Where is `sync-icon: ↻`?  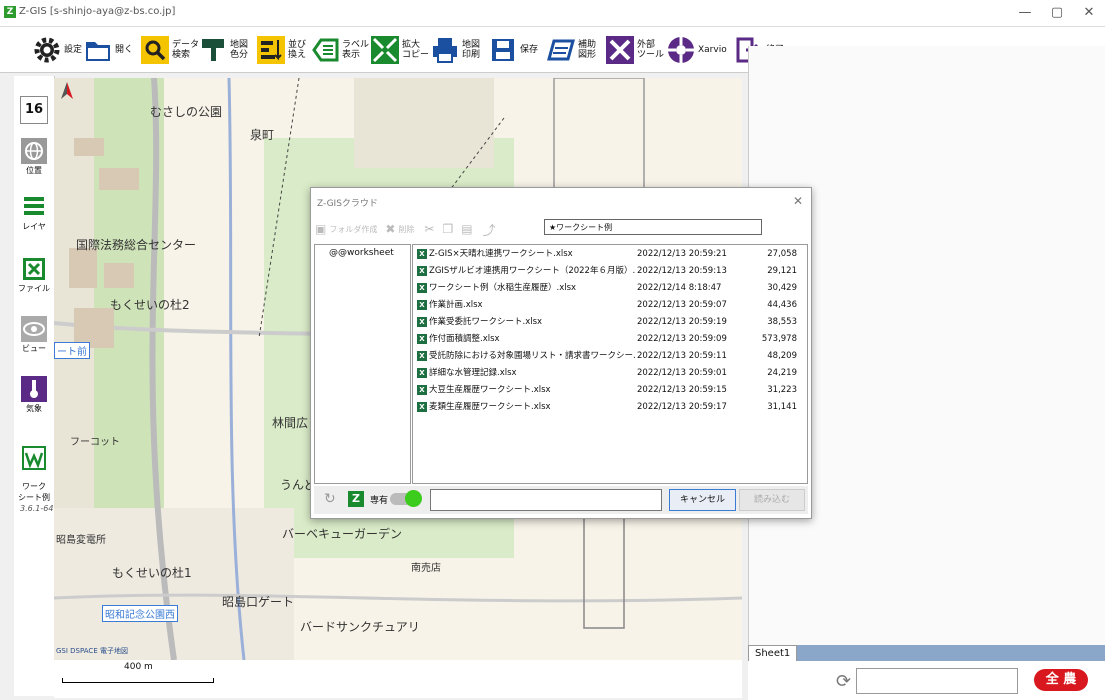 sync-icon: ↻ is located at coordinates (330, 499).